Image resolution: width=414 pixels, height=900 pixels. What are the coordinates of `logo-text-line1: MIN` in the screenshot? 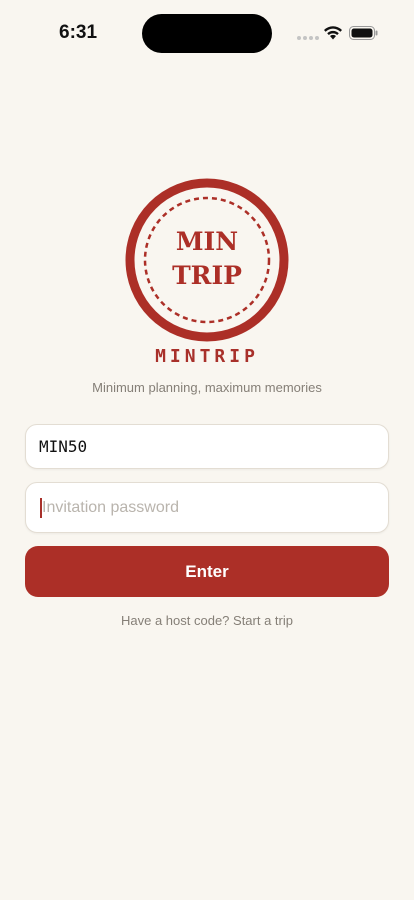 It's located at (207, 241).